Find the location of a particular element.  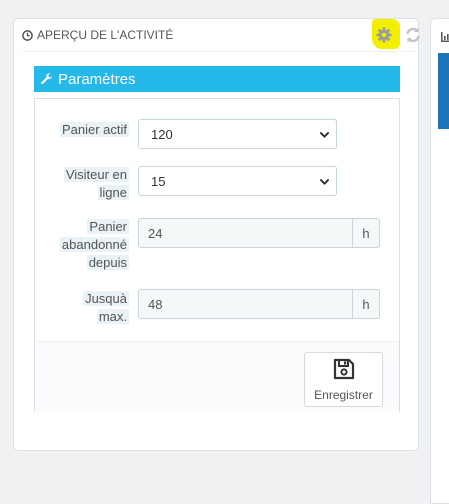

panel-title: APERÇU DE L'ACTIVITÉ is located at coordinates (97, 35).